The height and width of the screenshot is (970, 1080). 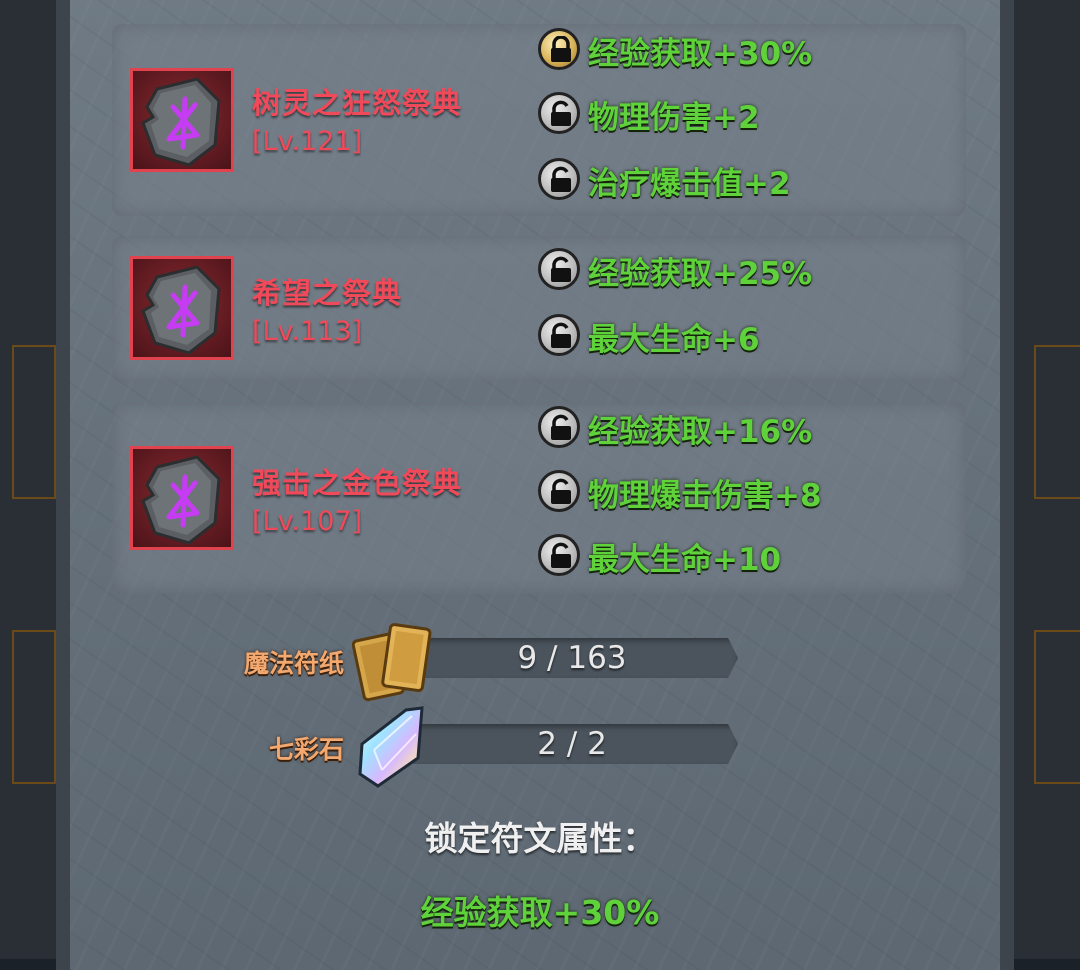 What do you see at coordinates (357, 103) in the screenshot?
I see `rune-name: 树灵之狂怒祭典` at bounding box center [357, 103].